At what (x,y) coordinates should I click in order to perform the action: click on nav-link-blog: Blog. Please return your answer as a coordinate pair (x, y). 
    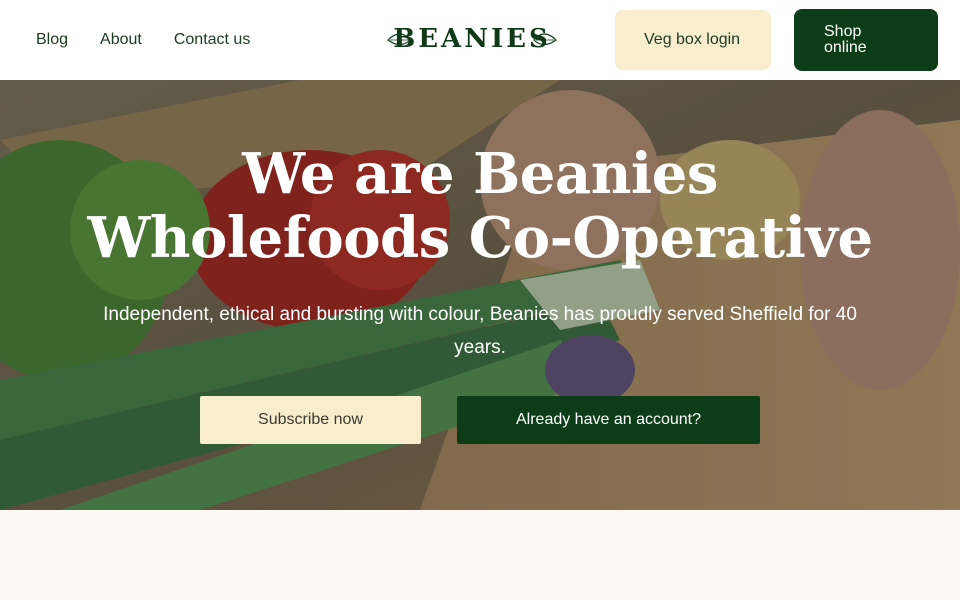
    Looking at the image, I should click on (52, 40).